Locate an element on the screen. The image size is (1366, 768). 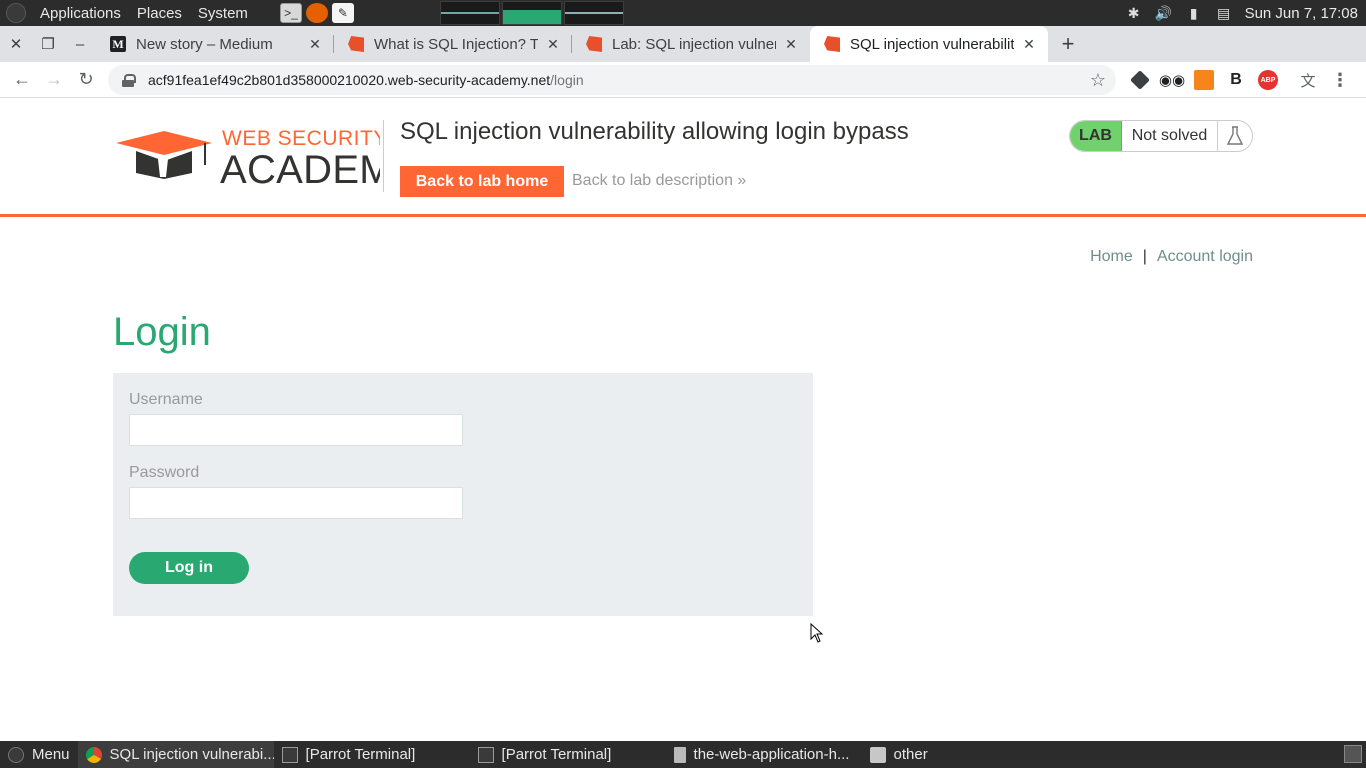
system-monitor is located at coordinates (532, 13).